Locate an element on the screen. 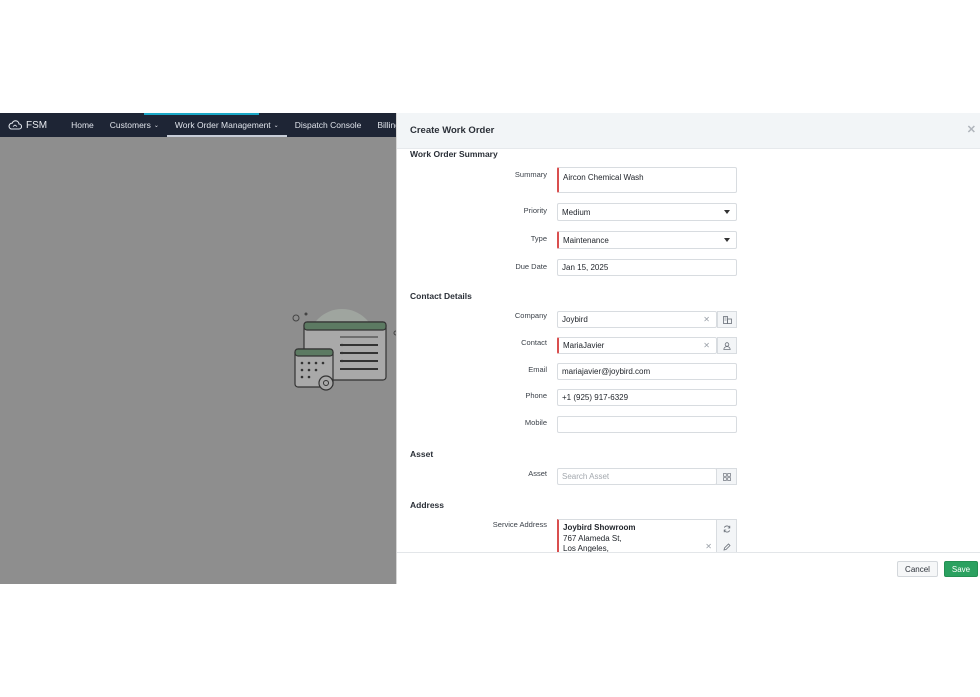  app-logo-text: FSM is located at coordinates (37, 125).